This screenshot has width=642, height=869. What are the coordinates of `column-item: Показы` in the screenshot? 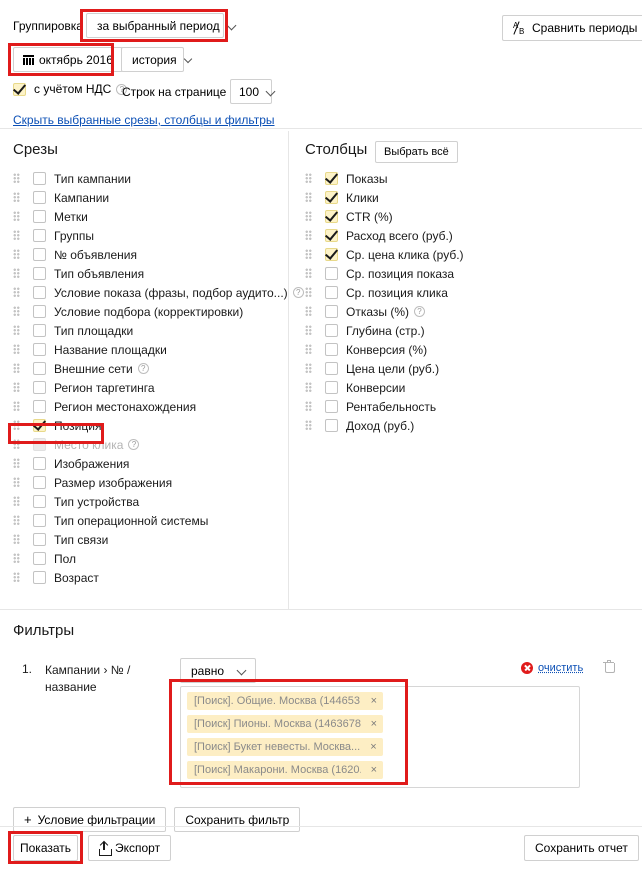 It's located at (465, 178).